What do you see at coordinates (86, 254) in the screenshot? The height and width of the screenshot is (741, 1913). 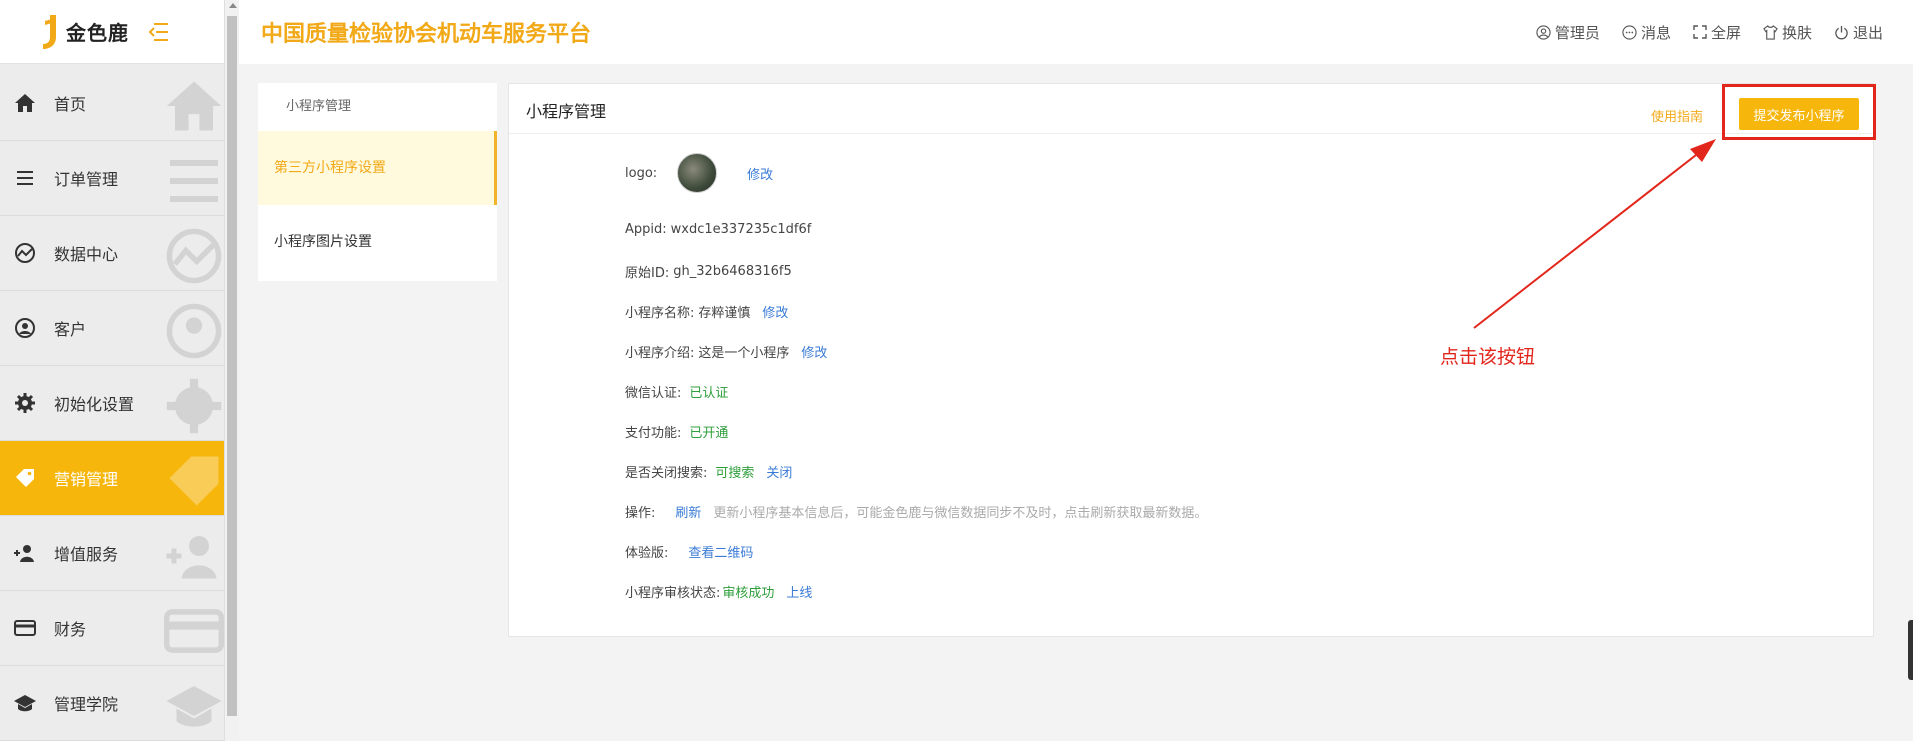 I see `sidebar-item-label: 数据中心` at bounding box center [86, 254].